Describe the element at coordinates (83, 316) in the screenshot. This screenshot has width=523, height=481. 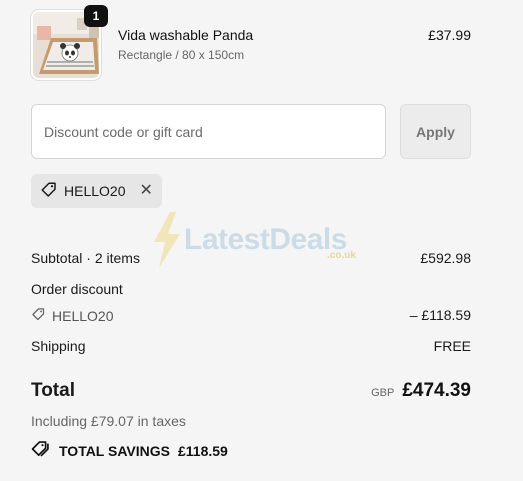
I see `discount-code-text: HELLO20` at that location.